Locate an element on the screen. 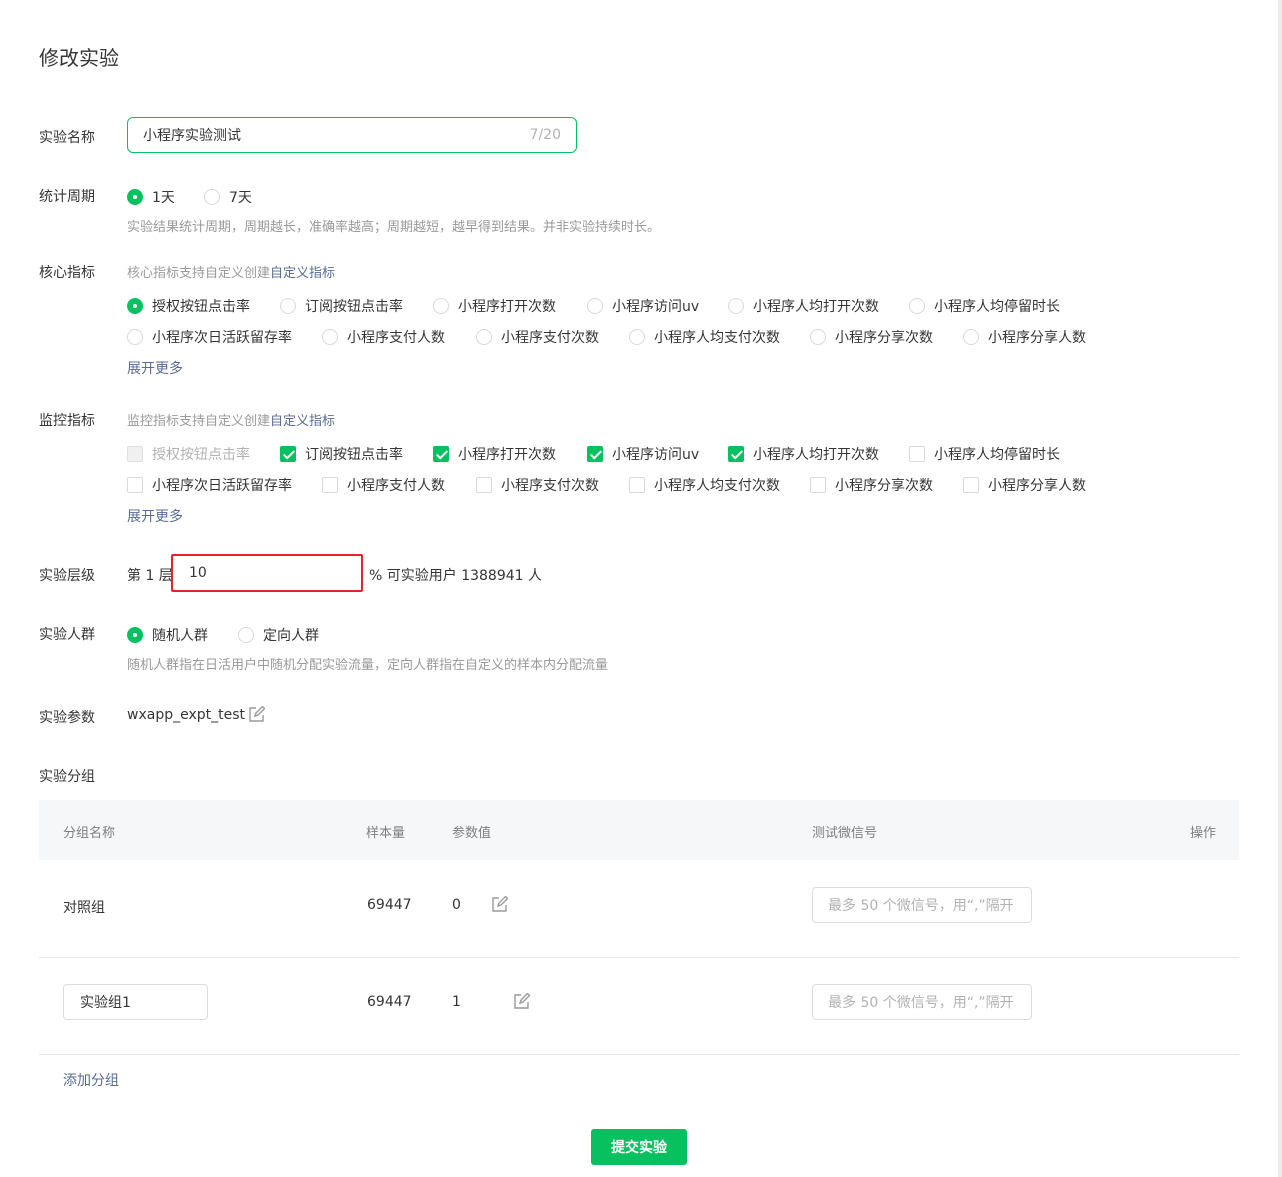 The width and height of the screenshot is (1282, 1177). submit-experiment-button: 提交实验 is located at coordinates (639, 1147).